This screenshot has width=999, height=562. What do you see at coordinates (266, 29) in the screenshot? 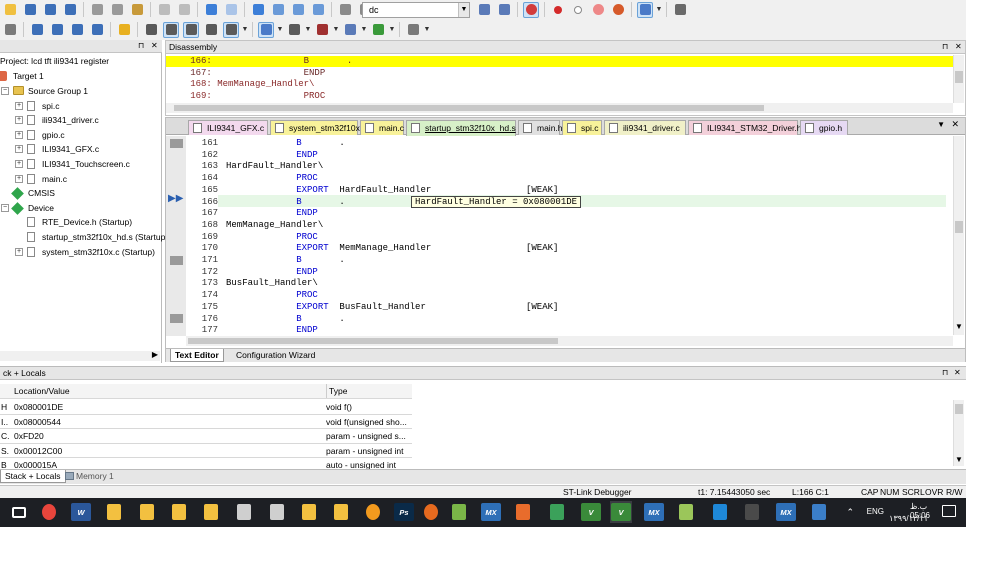
I see `watch-window-icon` at bounding box center [266, 29].